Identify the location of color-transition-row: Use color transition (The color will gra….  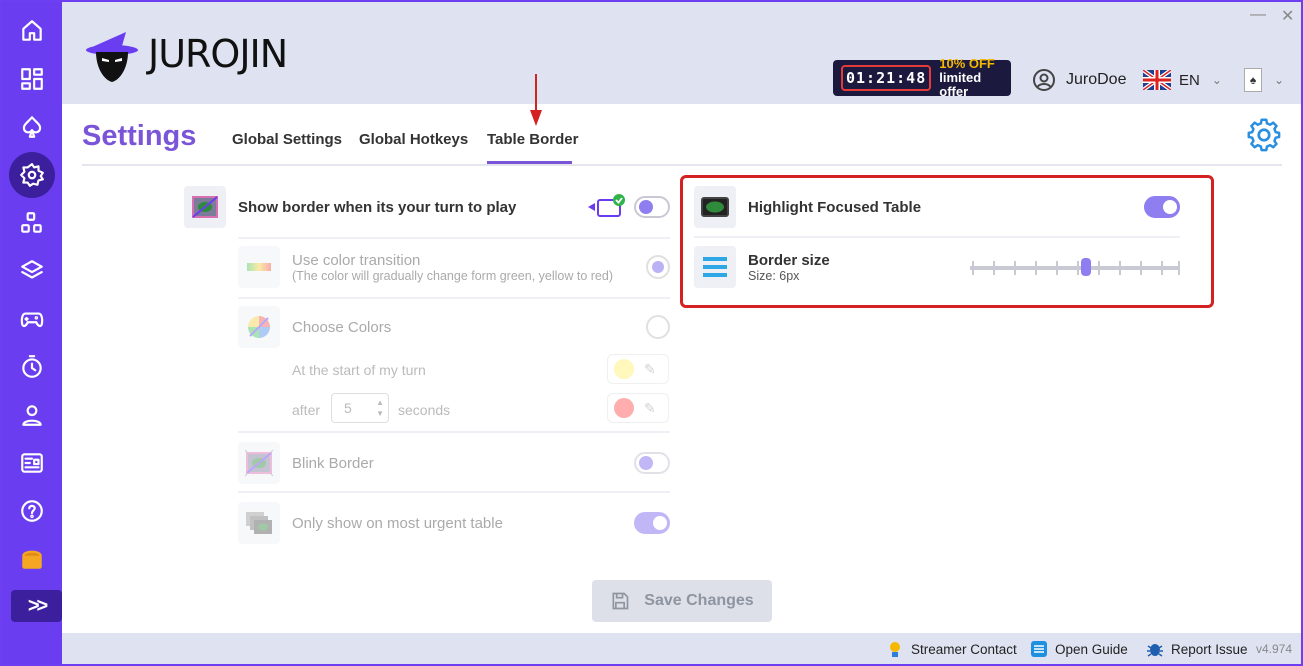
(425, 267).